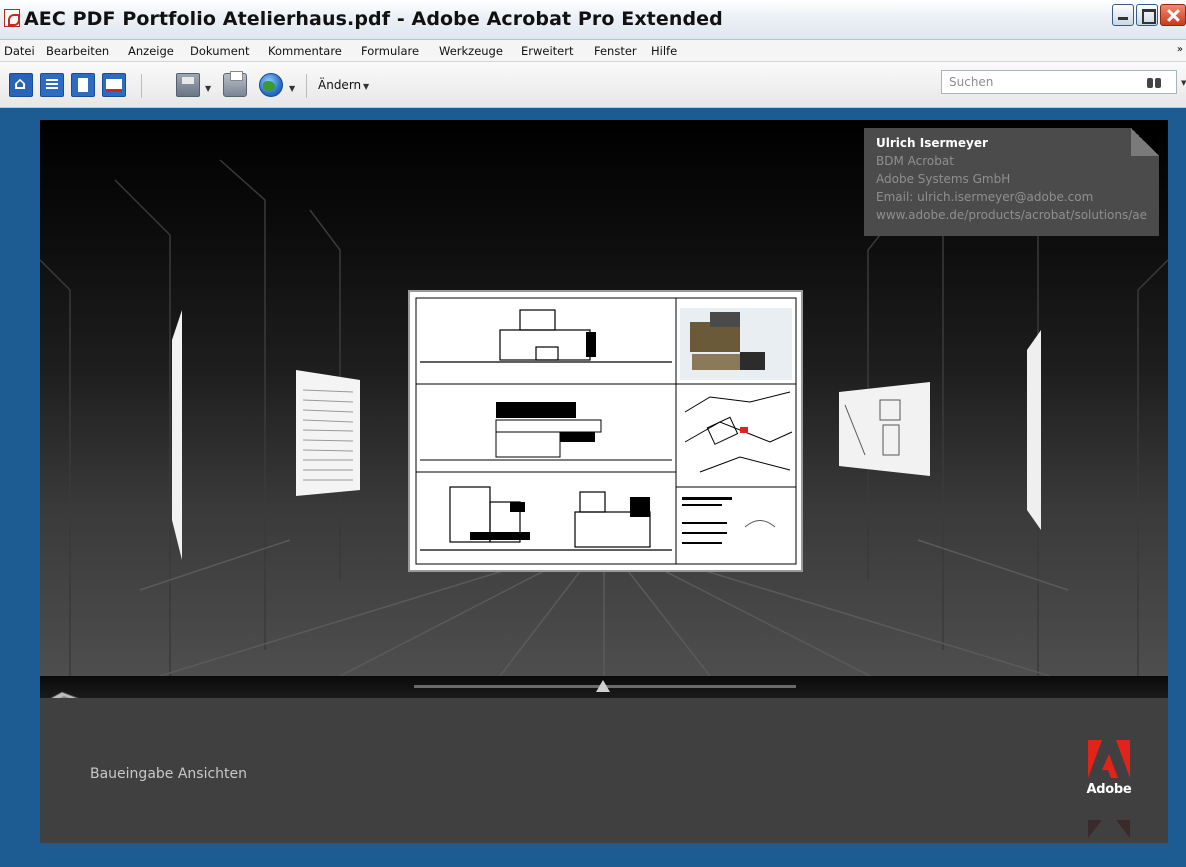 This screenshot has width=1186, height=867. I want to click on page-icon, so click(83, 85).